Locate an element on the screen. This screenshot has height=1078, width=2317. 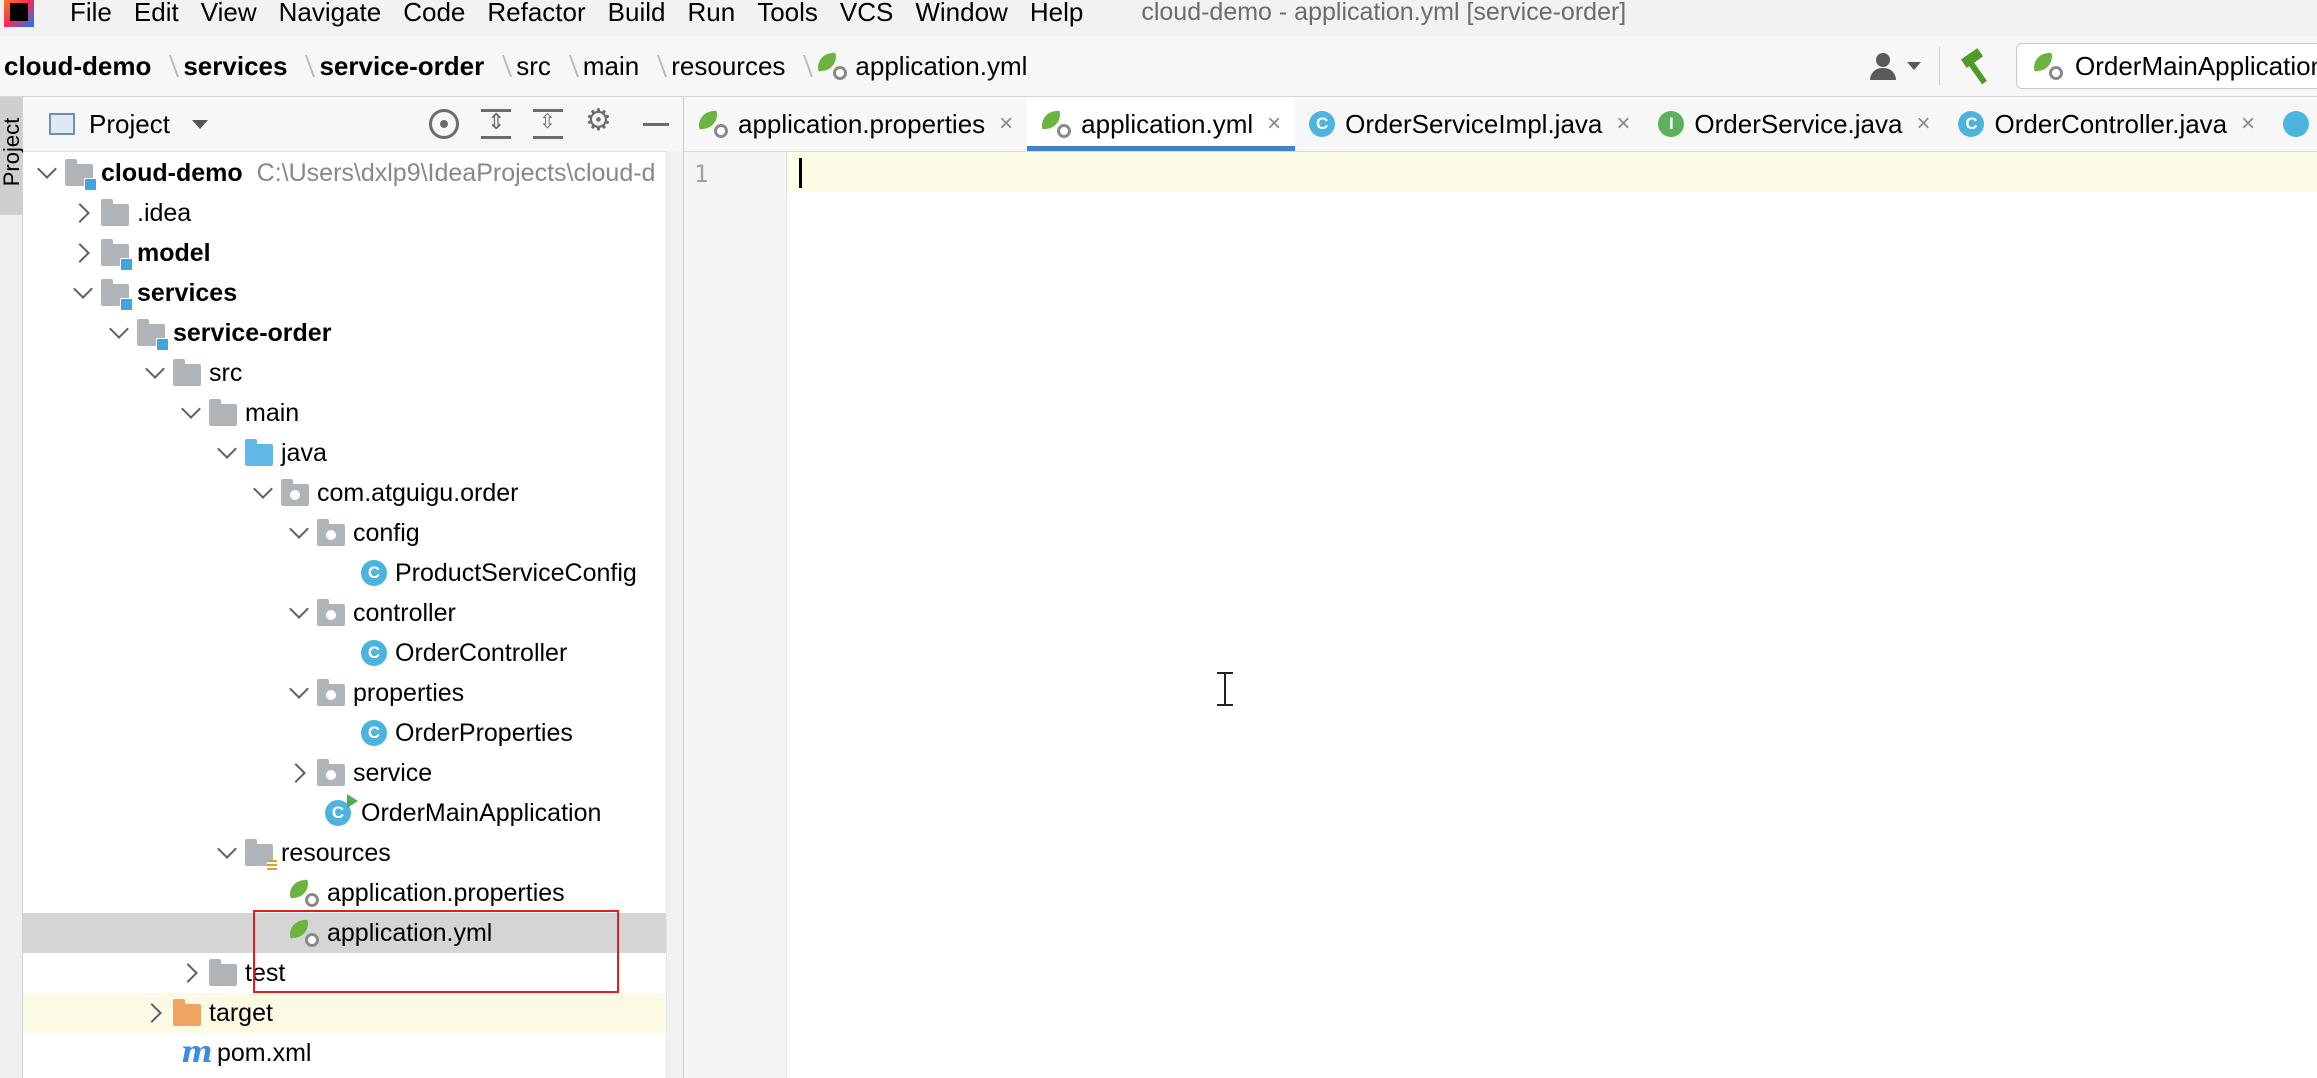
tree-label: config is located at coordinates (386, 532).